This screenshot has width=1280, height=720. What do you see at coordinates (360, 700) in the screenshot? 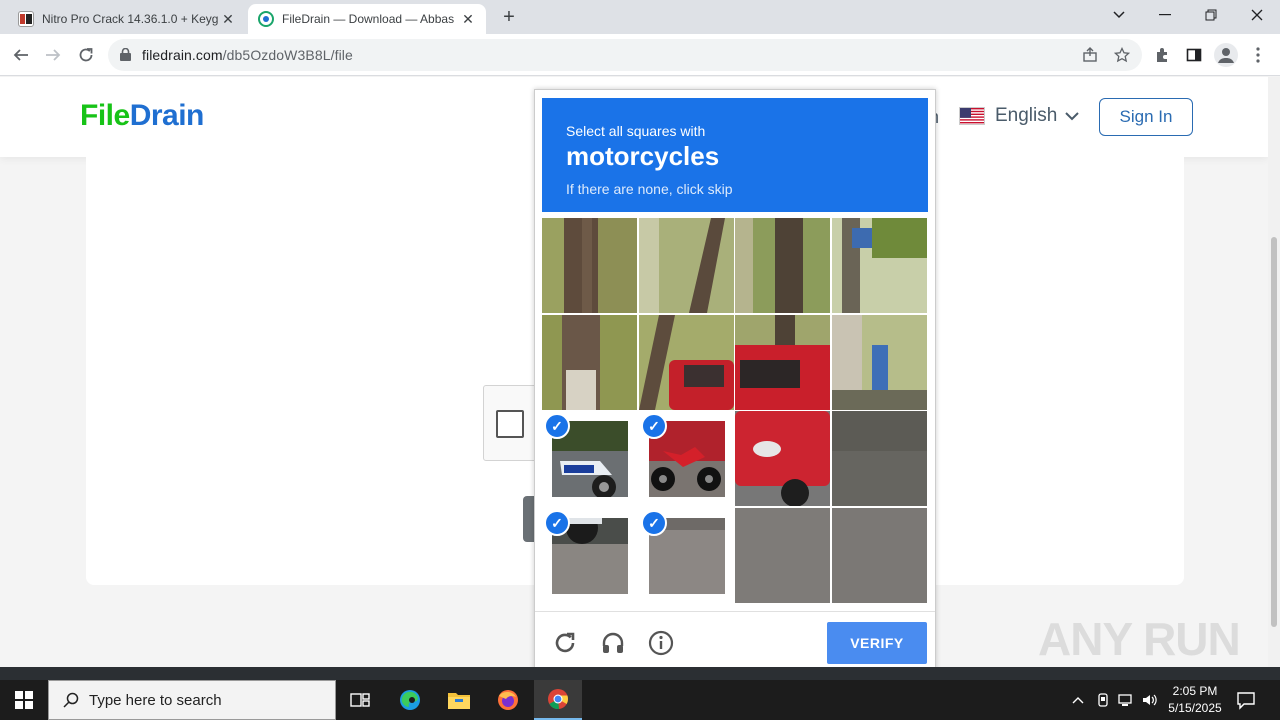
I see `task-view-icon` at bounding box center [360, 700].